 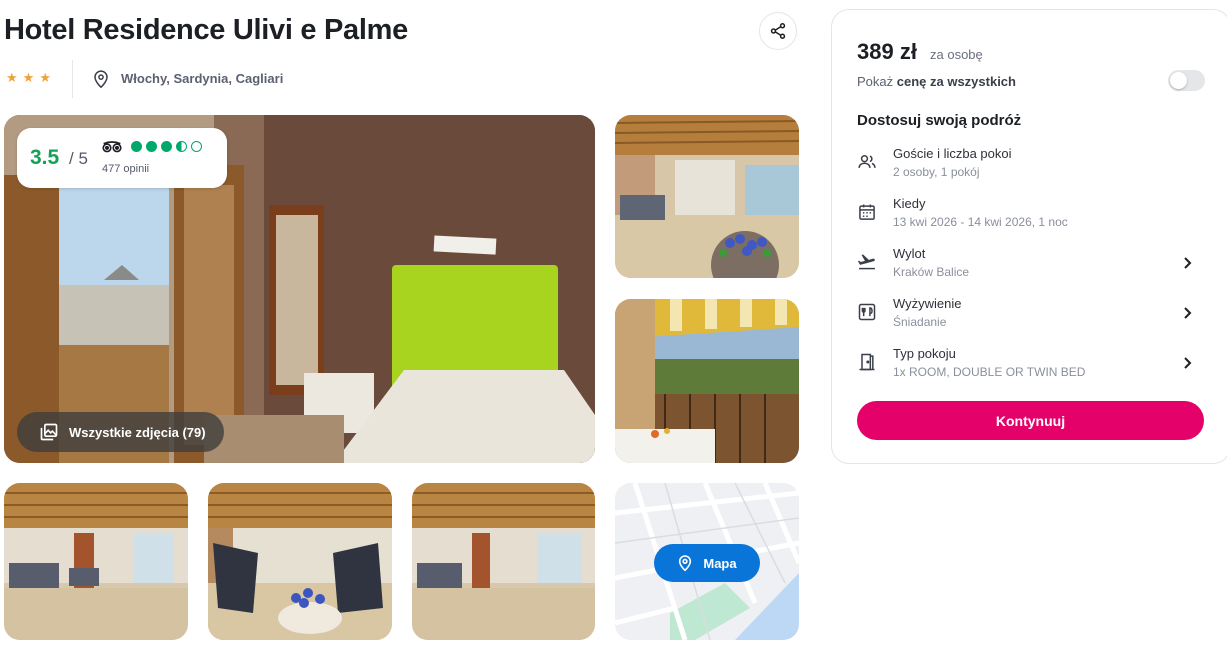 What do you see at coordinates (924, 353) in the screenshot?
I see `option-label: Typ pokoju` at bounding box center [924, 353].